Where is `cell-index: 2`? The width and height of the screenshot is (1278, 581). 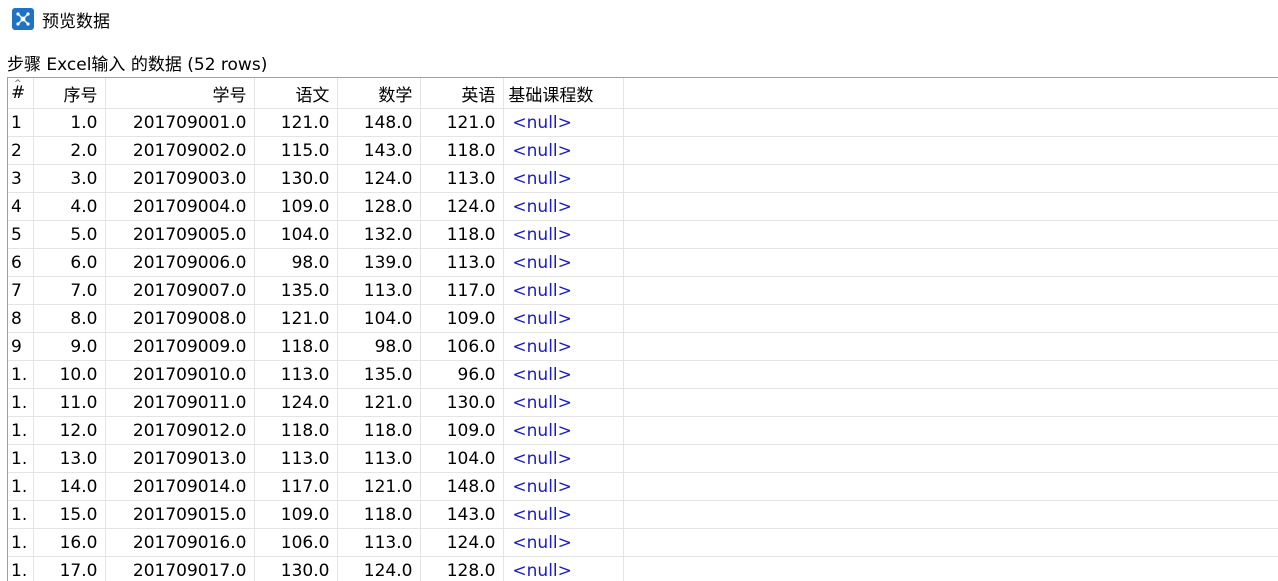 cell-index: 2 is located at coordinates (21, 151).